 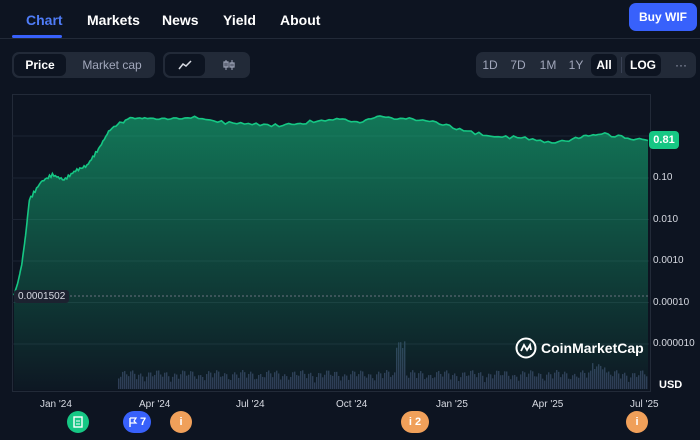 I want to click on range-7d: 7D, so click(x=518, y=65).